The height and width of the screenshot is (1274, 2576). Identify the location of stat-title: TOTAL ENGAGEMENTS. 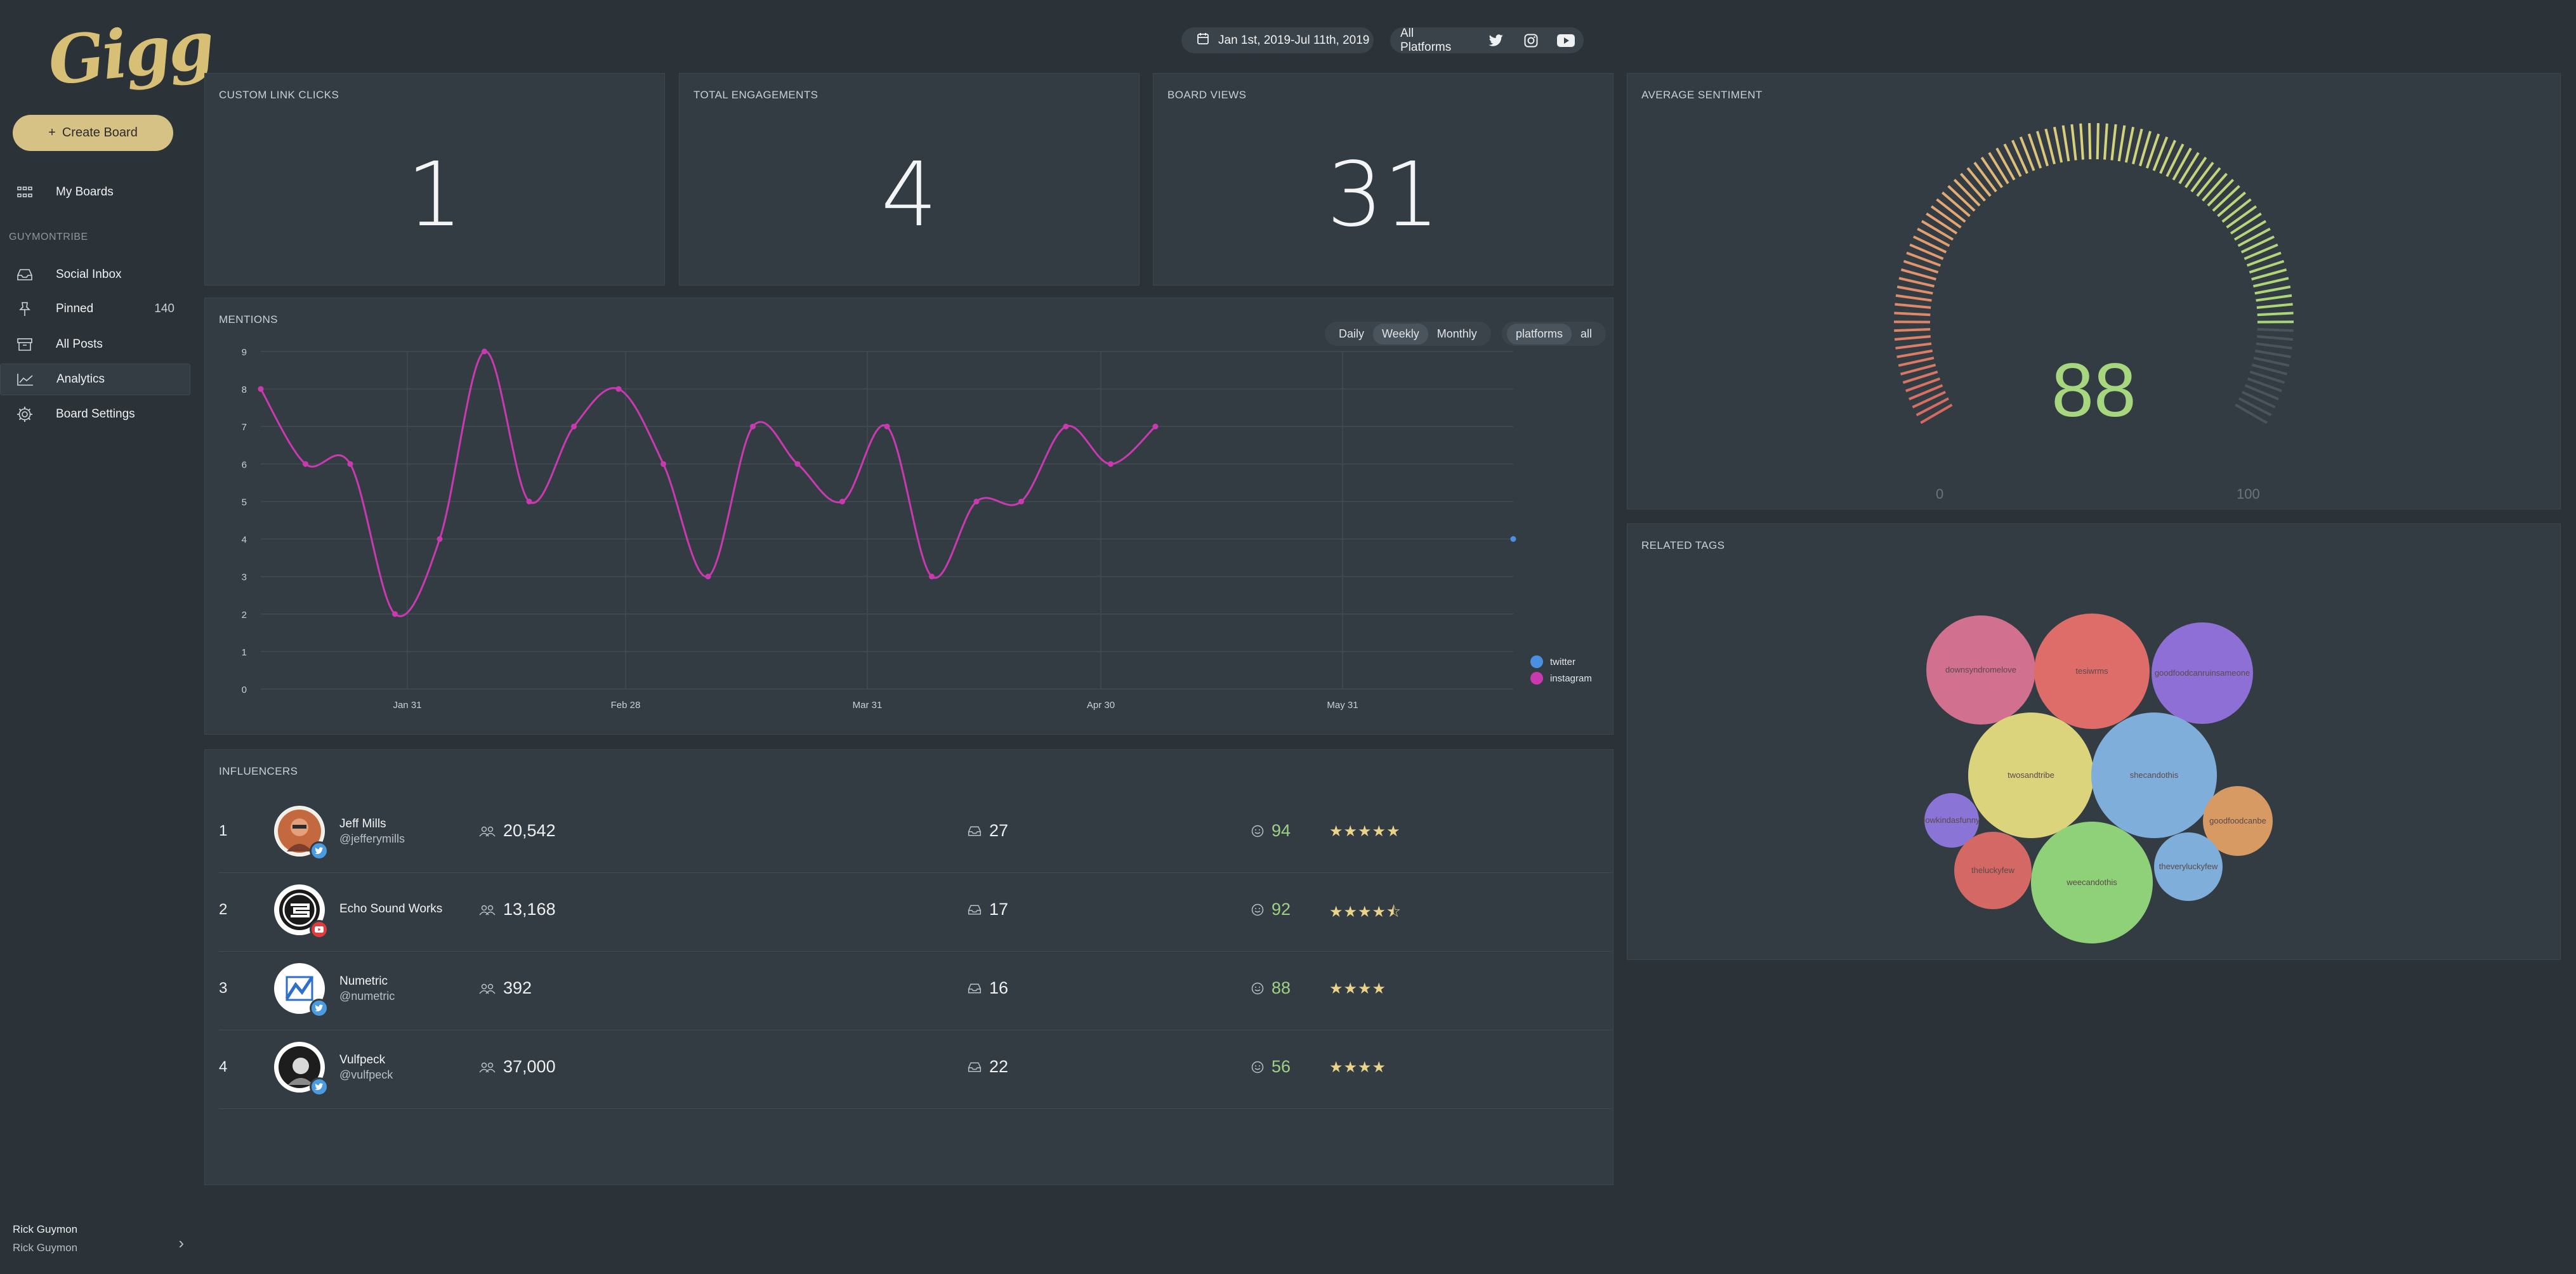
(755, 95).